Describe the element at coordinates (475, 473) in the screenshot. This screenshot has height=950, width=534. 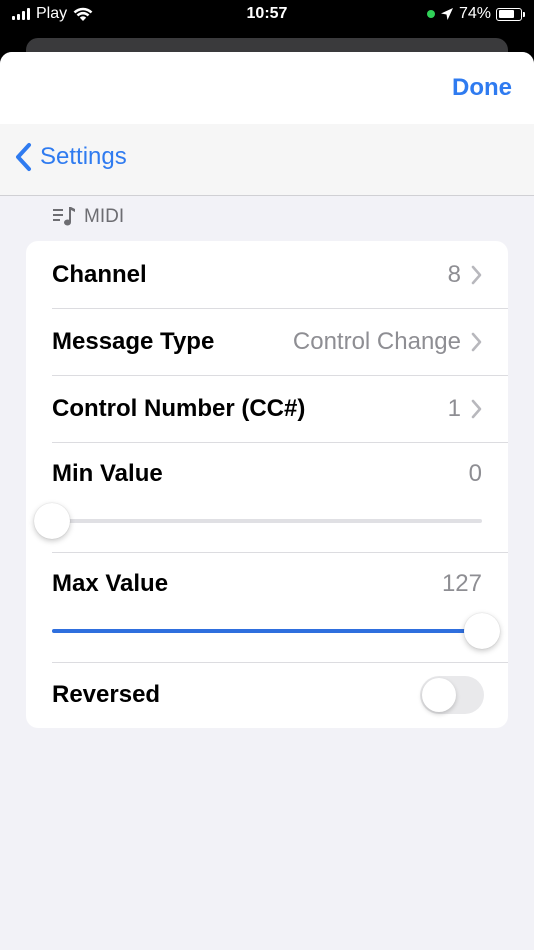
I see `min-value-readout: 0` at that location.